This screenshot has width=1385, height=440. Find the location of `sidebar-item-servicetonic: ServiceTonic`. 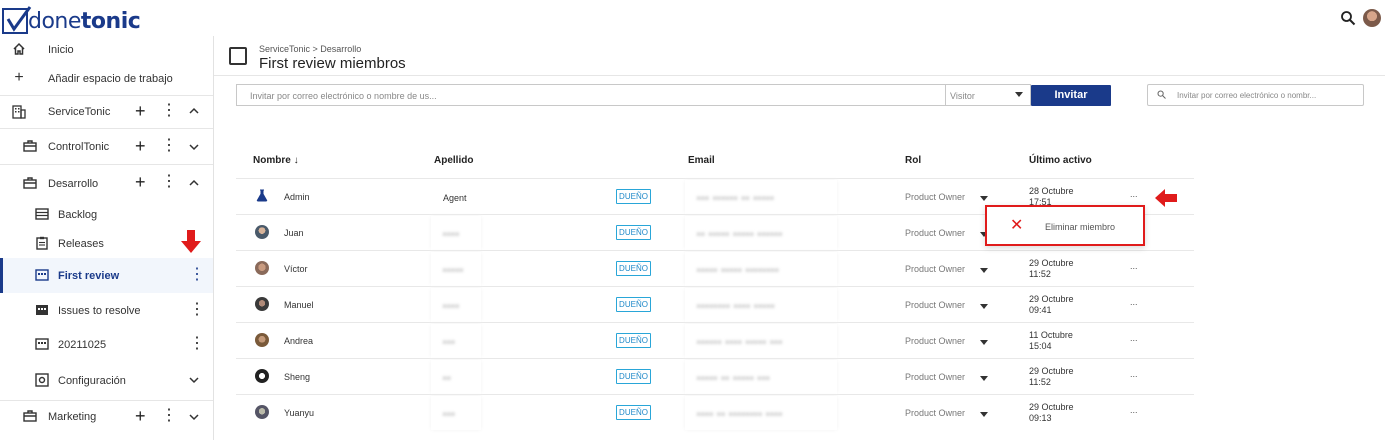

sidebar-item-servicetonic: ServiceTonic is located at coordinates (106, 111).